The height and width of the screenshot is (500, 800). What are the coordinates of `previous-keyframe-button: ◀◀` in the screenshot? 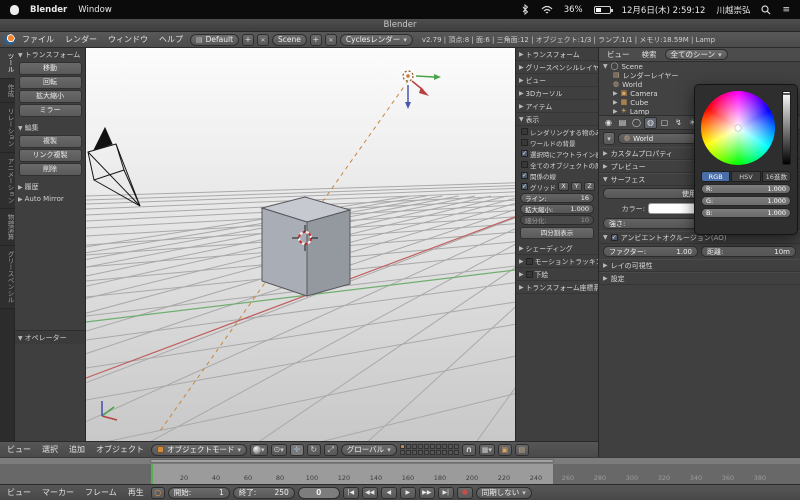 It's located at (369, 492).